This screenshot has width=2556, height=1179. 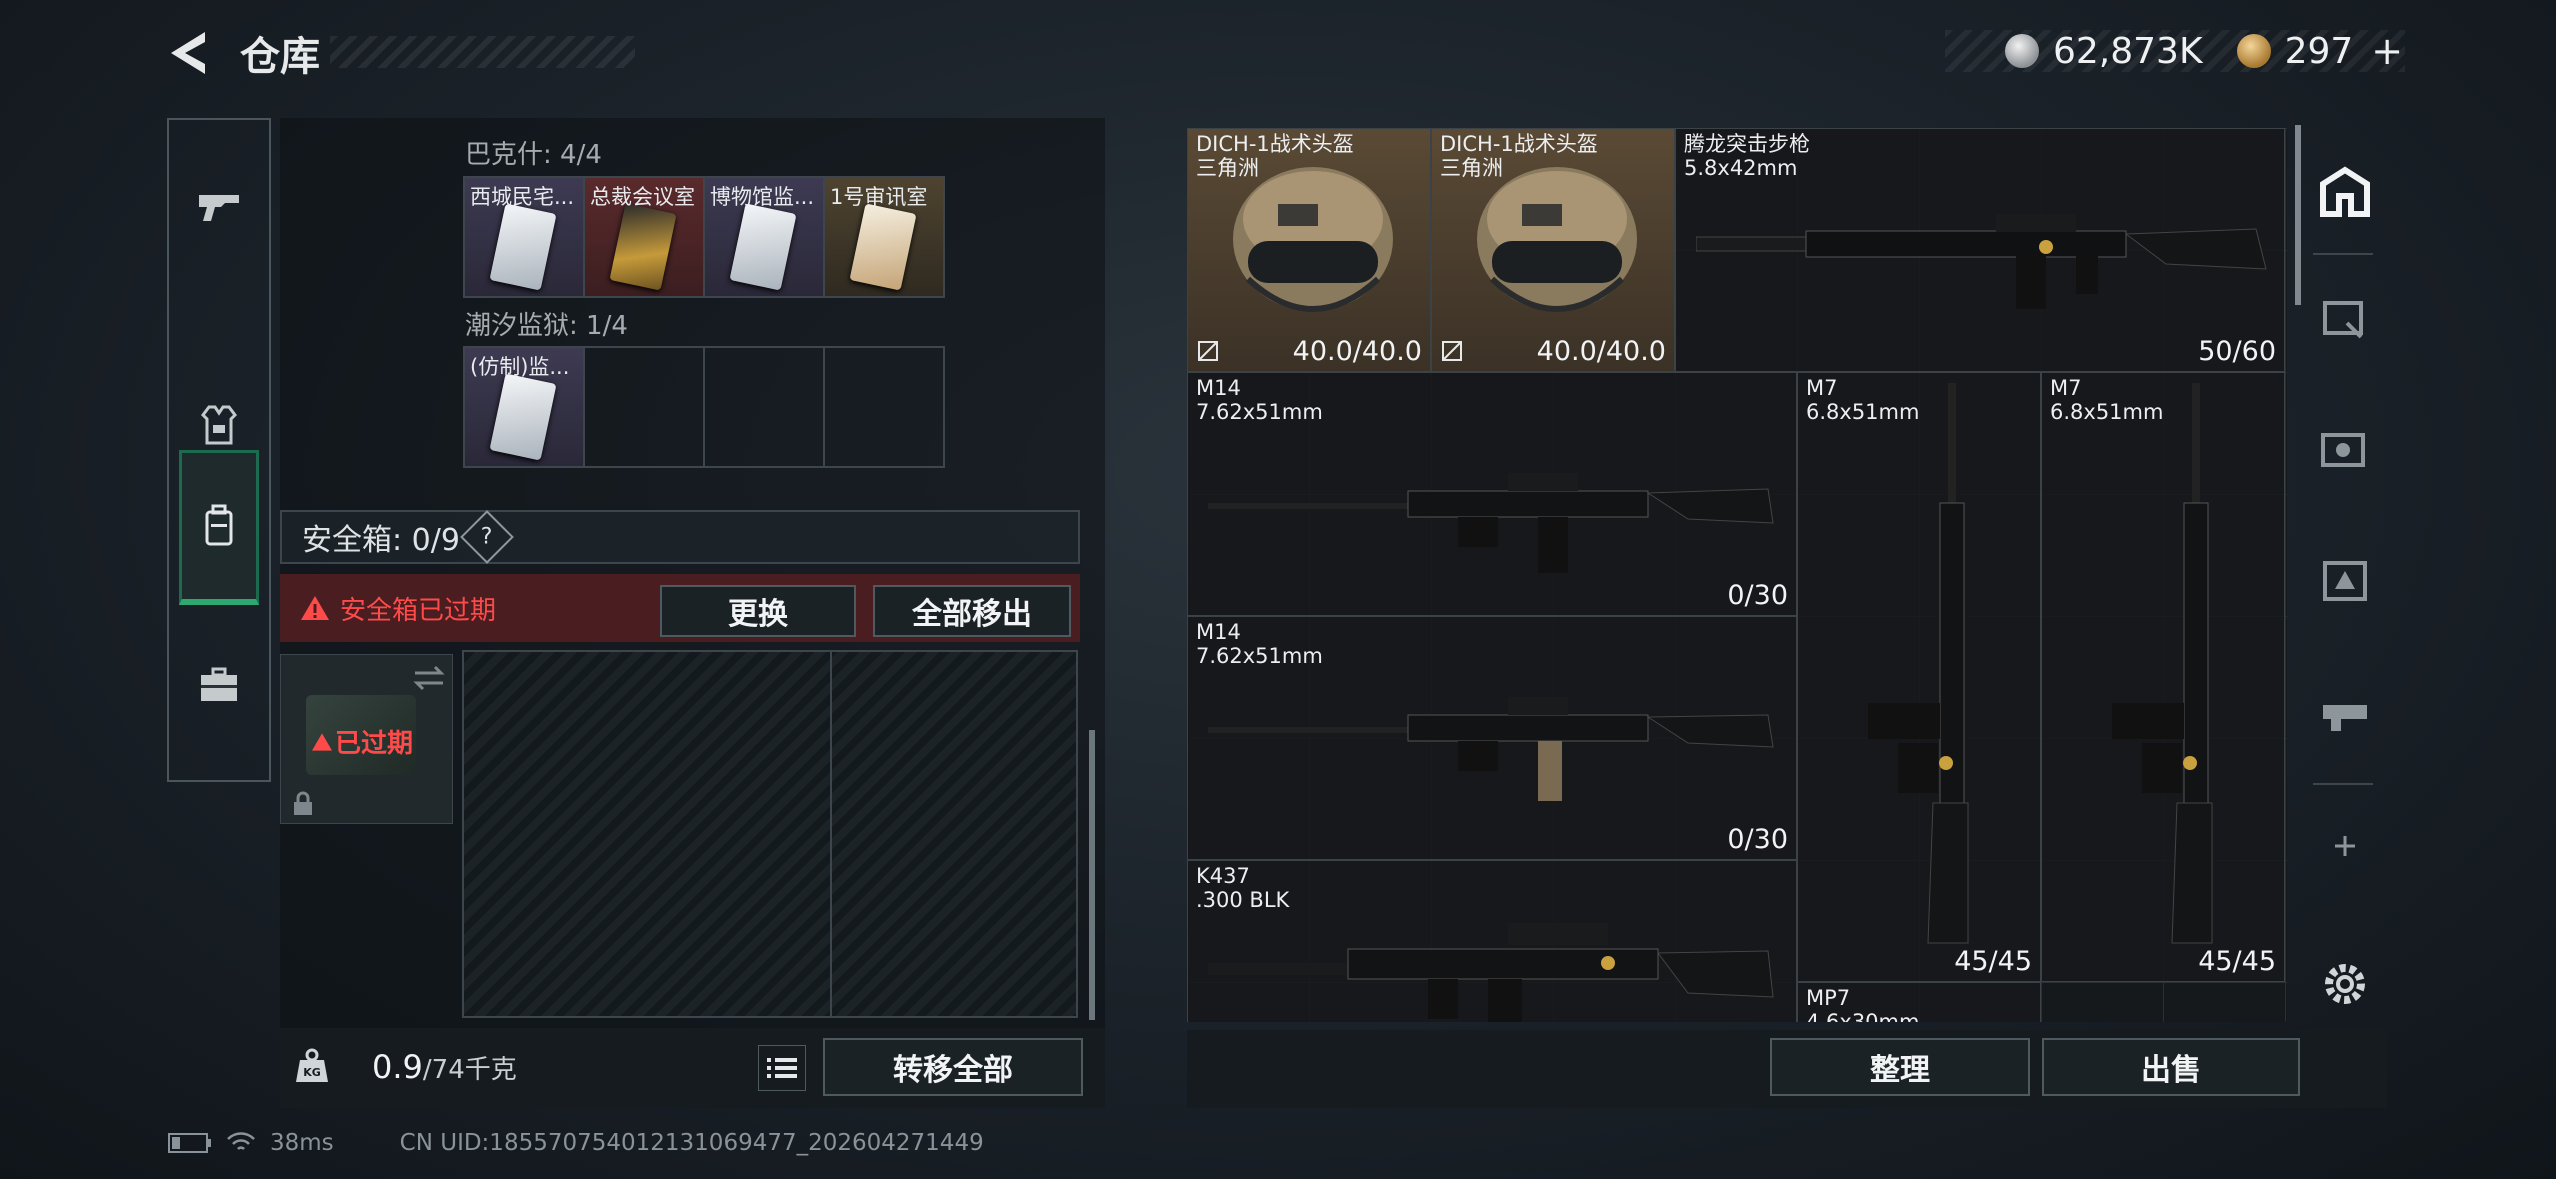 I want to click on safe-box-item: 已过期, so click(x=366, y=739).